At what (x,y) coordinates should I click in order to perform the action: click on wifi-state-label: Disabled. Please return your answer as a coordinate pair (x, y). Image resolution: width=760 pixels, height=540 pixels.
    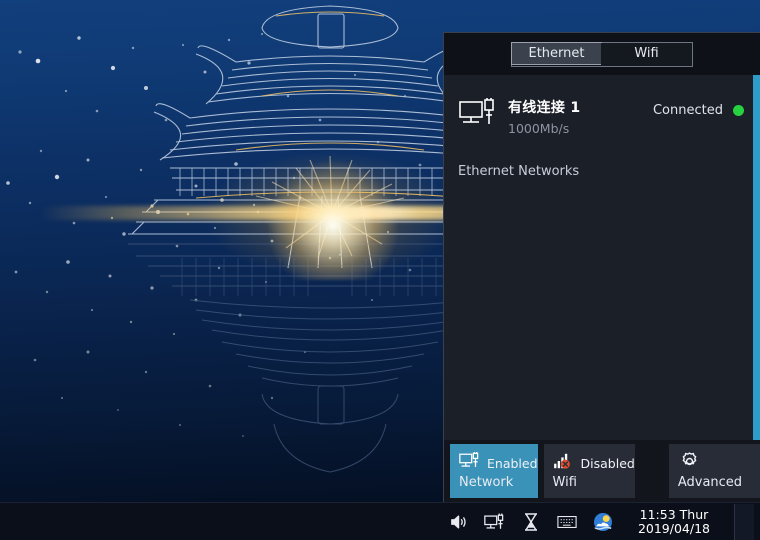
    Looking at the image, I should click on (607, 463).